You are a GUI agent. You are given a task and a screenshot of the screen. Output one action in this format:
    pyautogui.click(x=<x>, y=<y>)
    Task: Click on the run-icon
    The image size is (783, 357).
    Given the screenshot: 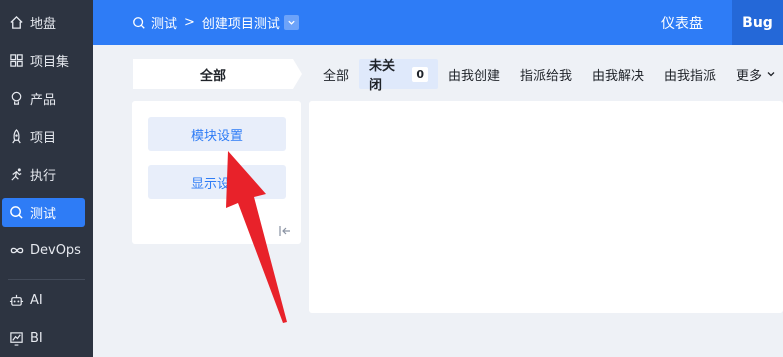 What is the action you would take?
    pyautogui.click(x=16, y=174)
    